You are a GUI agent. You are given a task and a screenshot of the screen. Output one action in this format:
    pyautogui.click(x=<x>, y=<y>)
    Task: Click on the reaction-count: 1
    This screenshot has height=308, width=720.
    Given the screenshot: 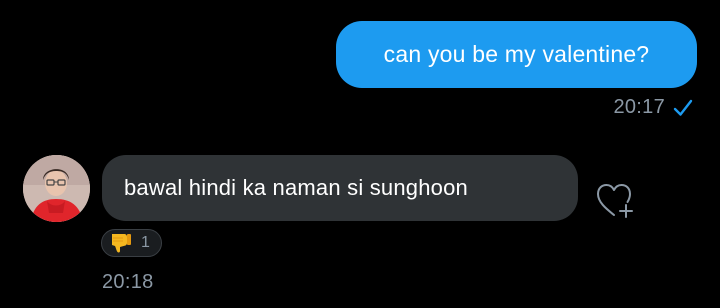 What is the action you would take?
    pyautogui.click(x=145, y=242)
    